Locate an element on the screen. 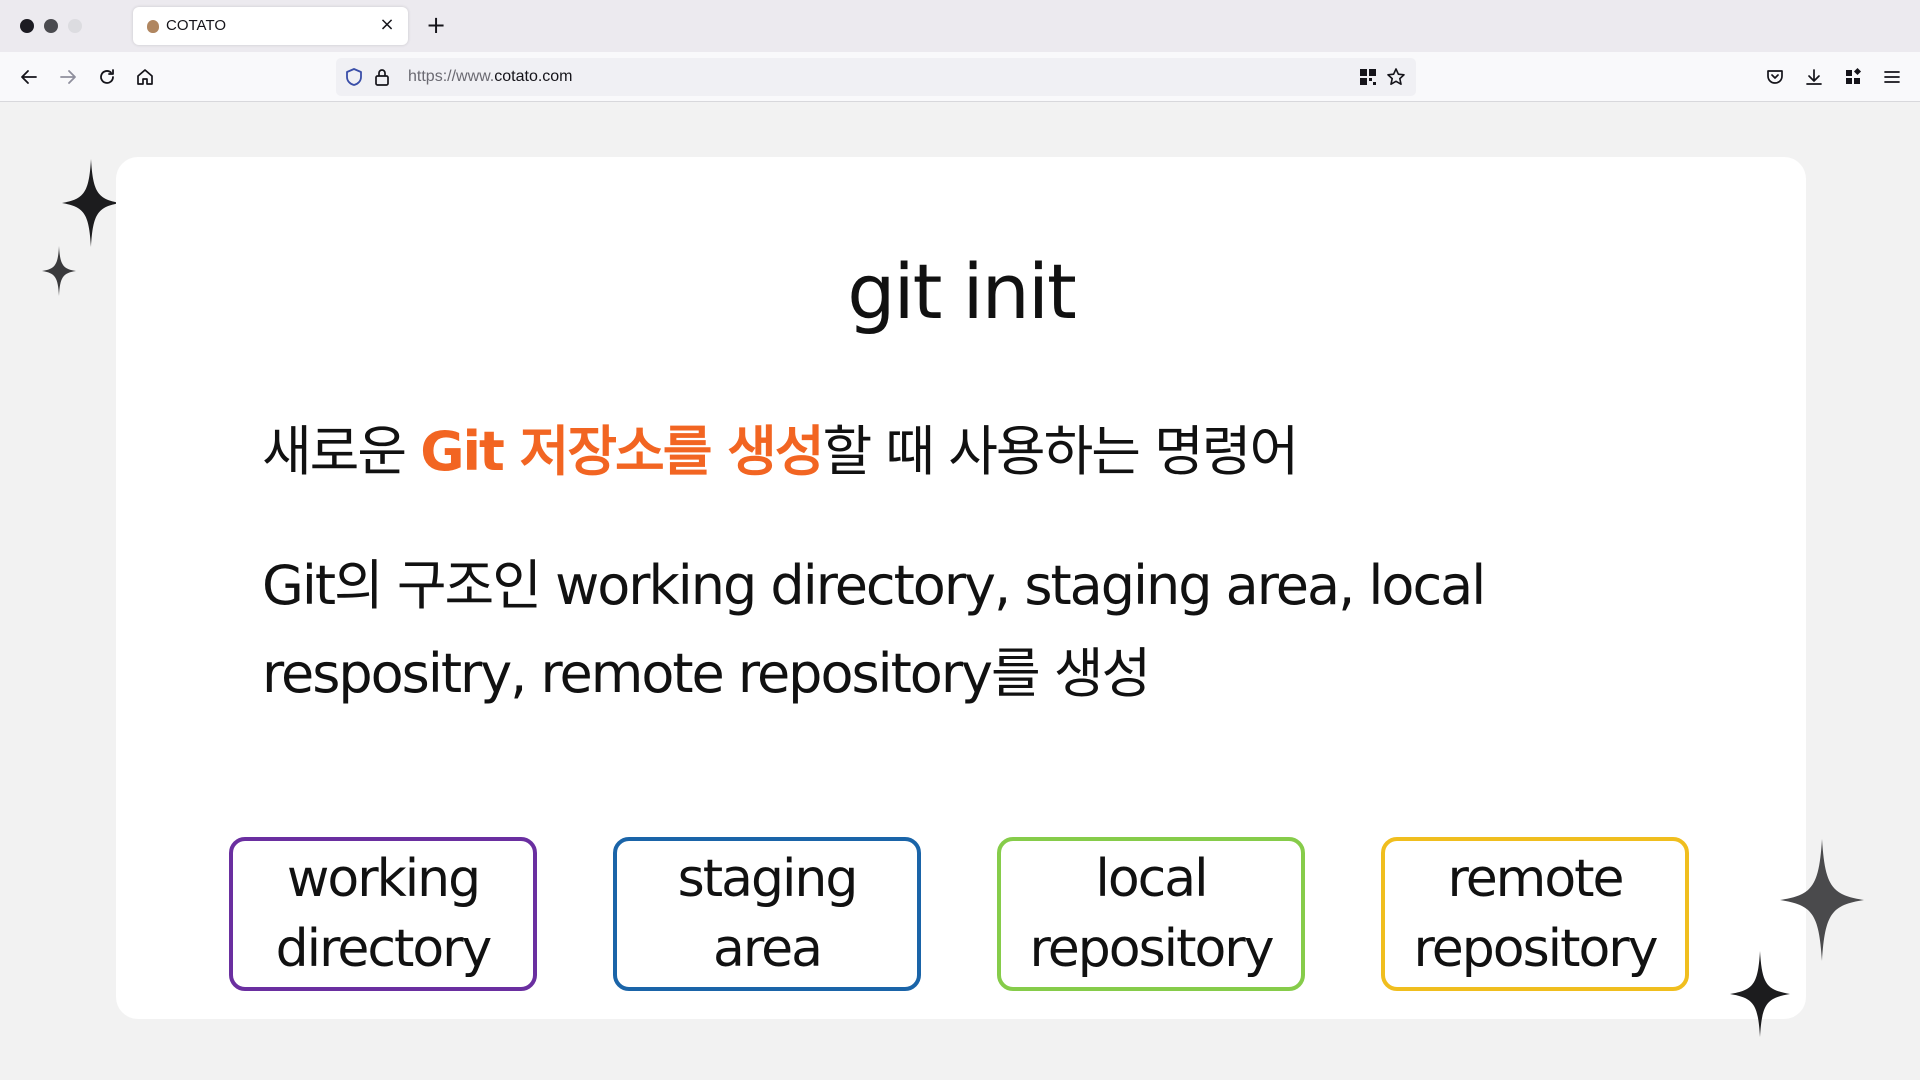  staging-area-box: staging area is located at coordinates (767, 914).